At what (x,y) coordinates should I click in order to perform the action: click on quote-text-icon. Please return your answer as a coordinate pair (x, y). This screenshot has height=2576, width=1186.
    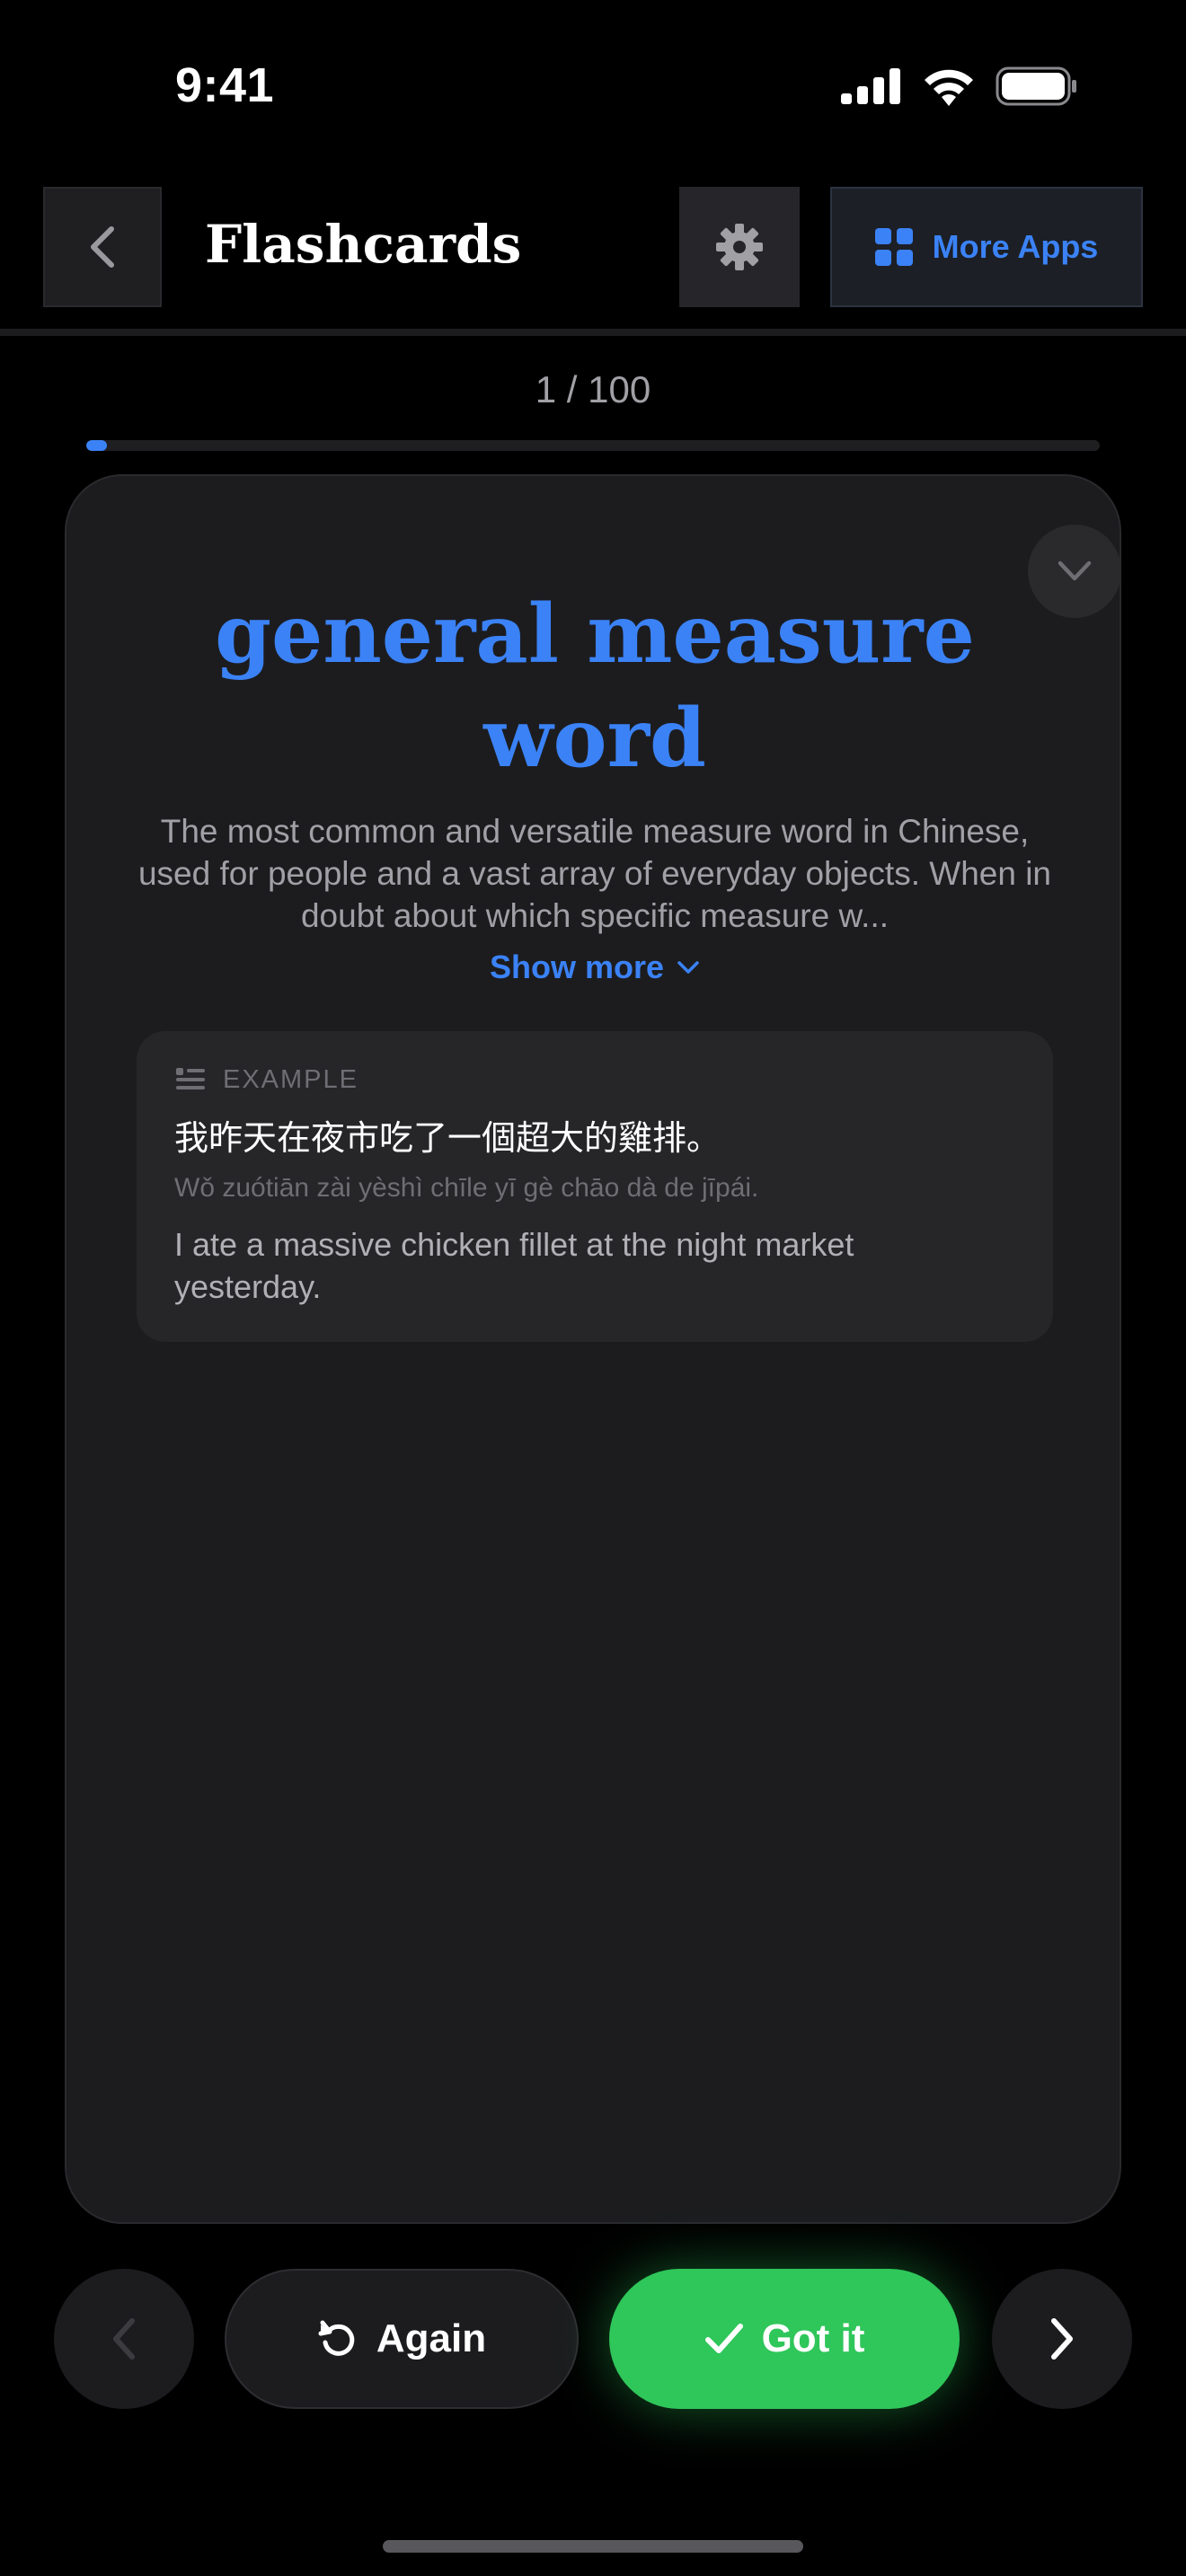
    Looking at the image, I should click on (190, 1078).